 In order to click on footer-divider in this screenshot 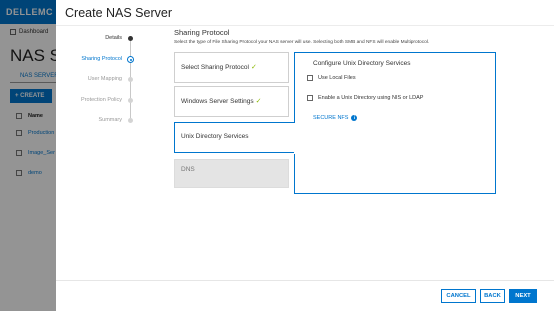, I will do `click(305, 280)`.